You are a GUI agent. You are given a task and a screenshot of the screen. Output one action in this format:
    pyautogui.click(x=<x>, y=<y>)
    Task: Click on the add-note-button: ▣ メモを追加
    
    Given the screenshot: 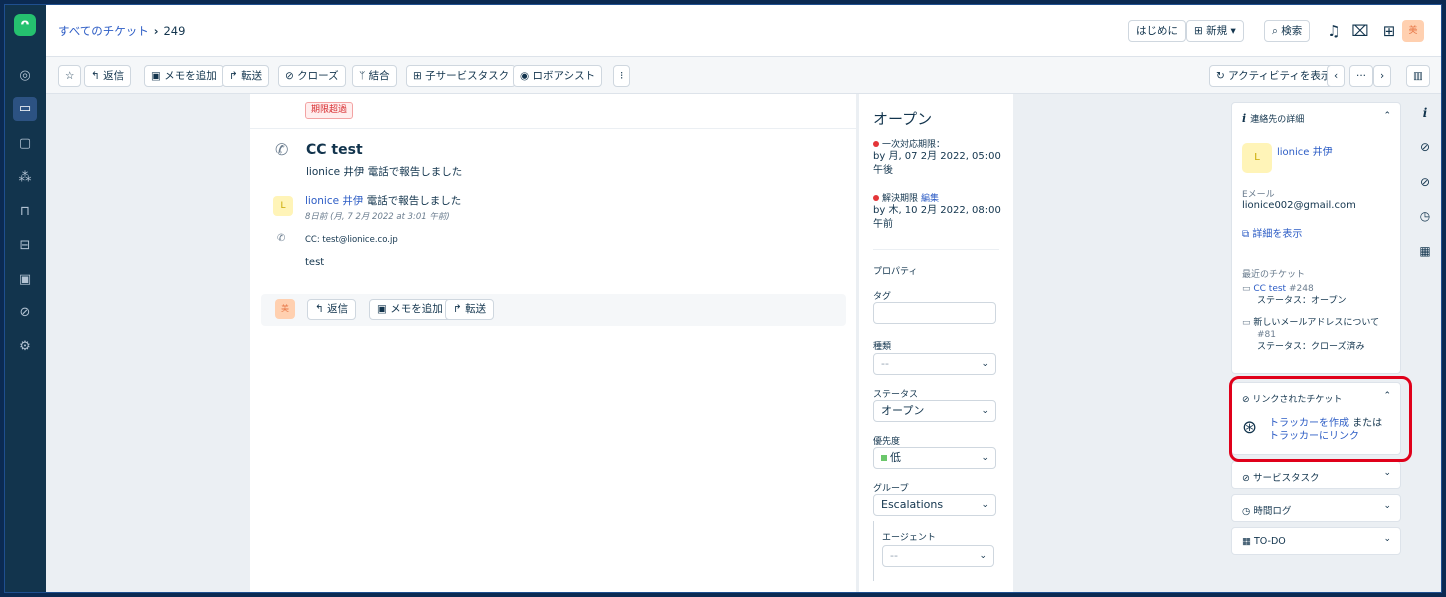 What is the action you would take?
    pyautogui.click(x=184, y=76)
    